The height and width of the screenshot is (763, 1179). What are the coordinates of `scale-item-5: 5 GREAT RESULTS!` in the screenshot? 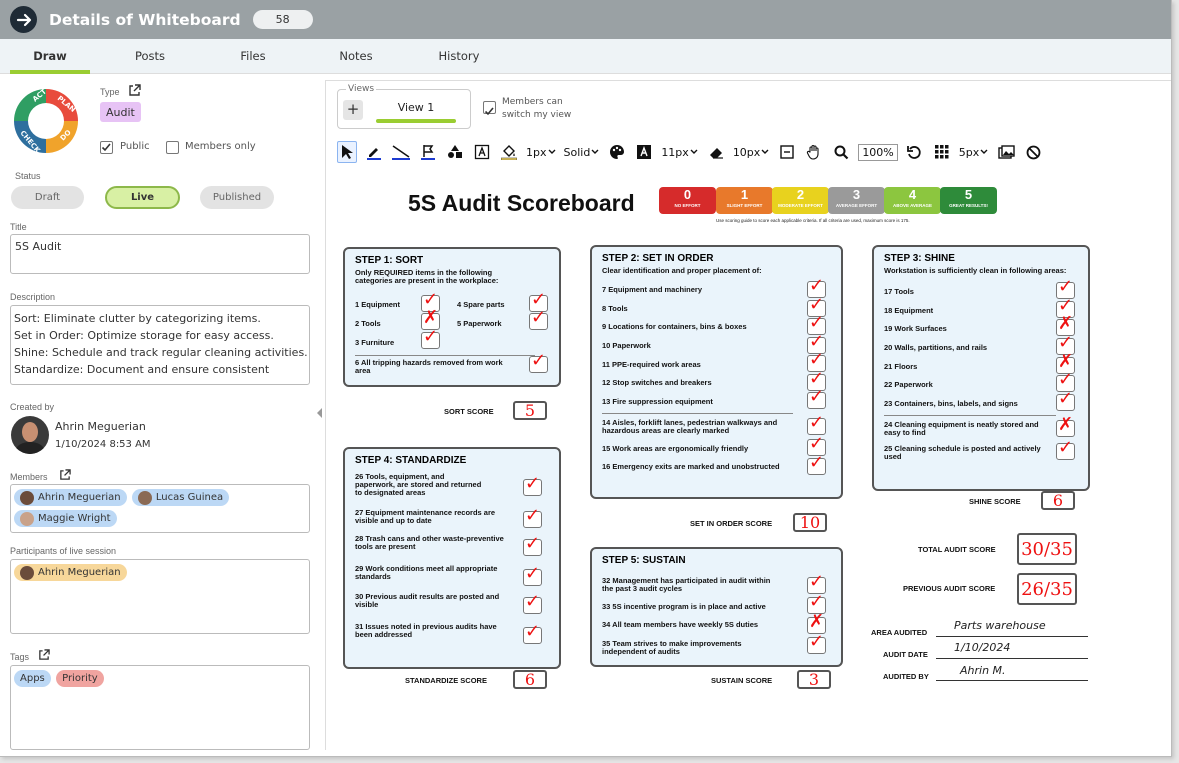 It's located at (968, 200).